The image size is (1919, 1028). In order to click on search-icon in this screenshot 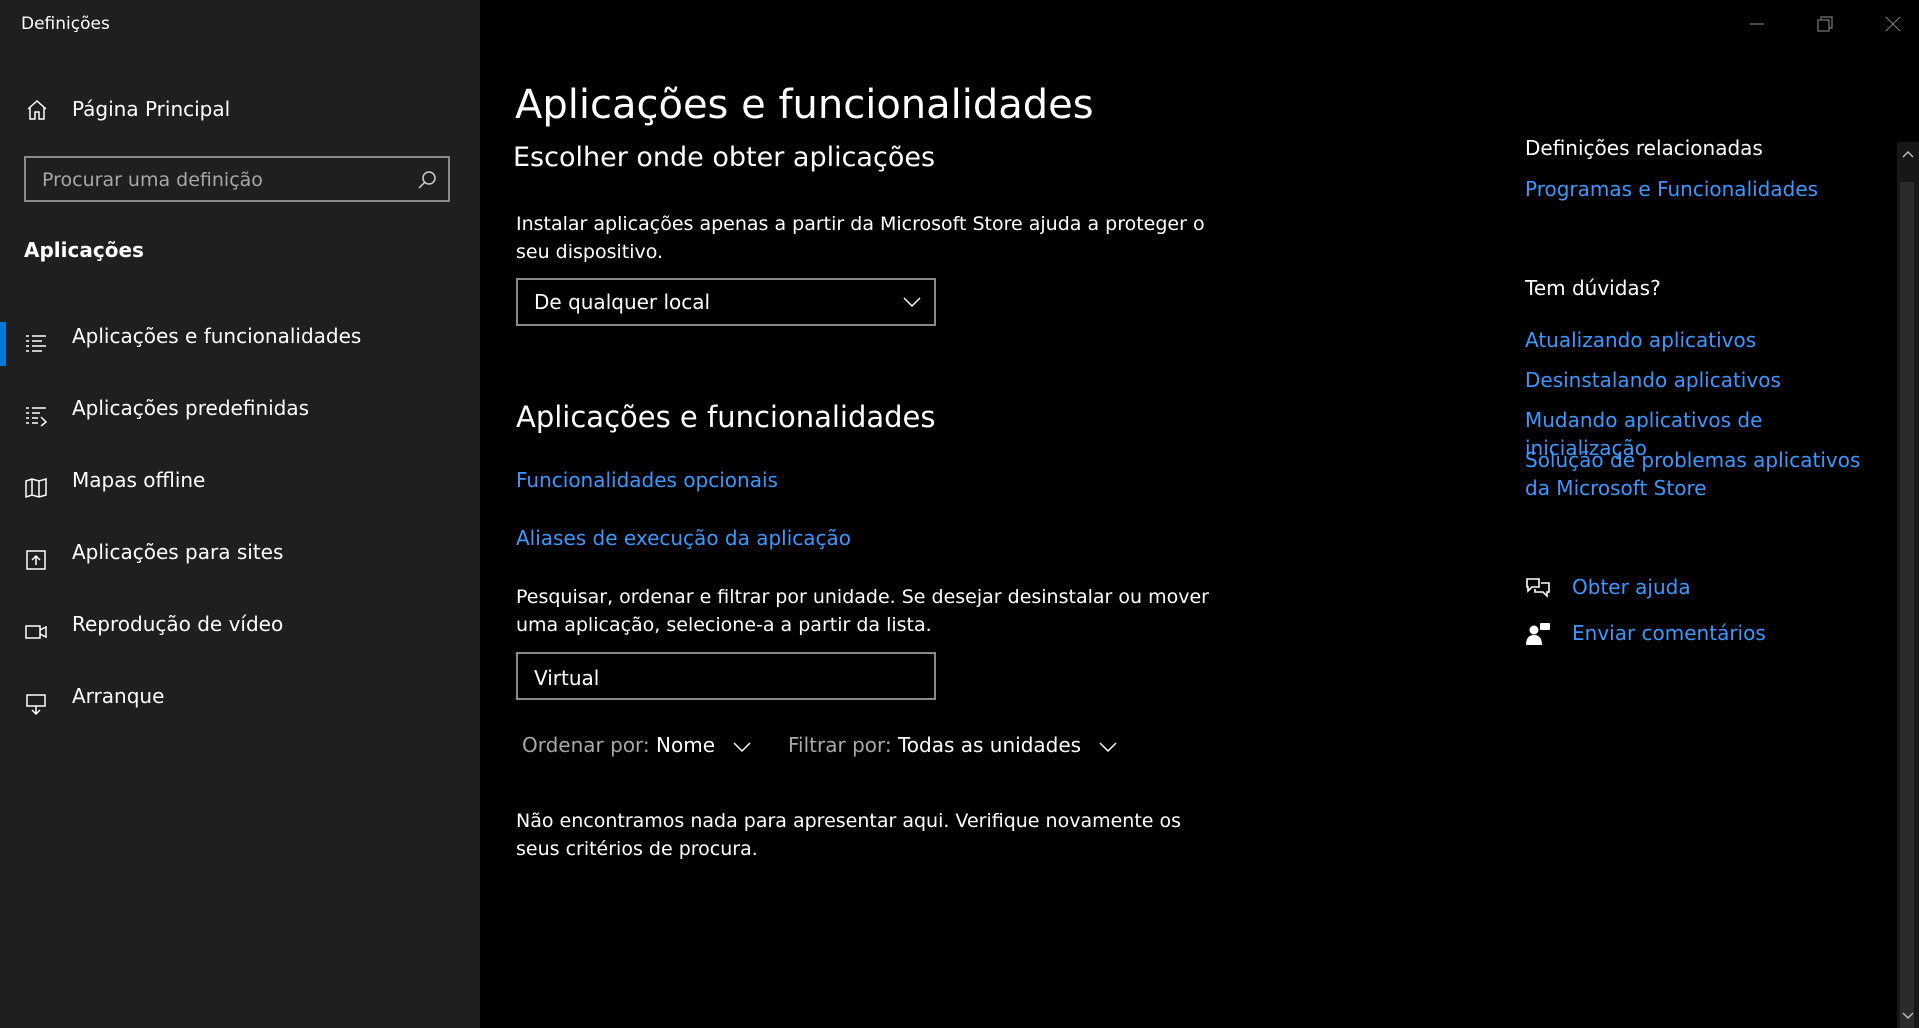, I will do `click(427, 180)`.